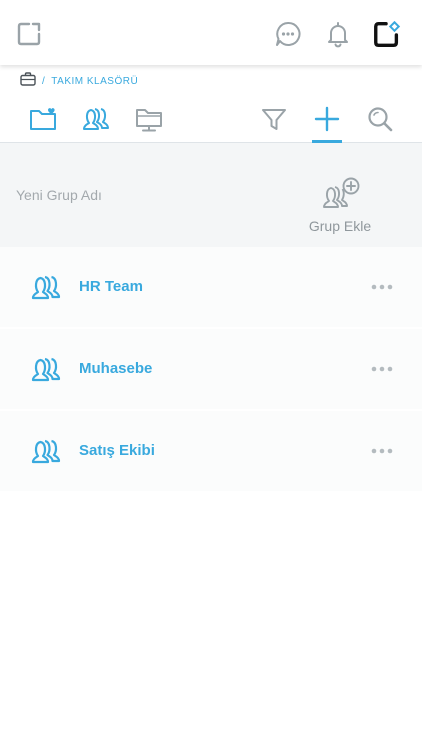 This screenshot has width=422, height=750. What do you see at coordinates (111, 286) in the screenshot?
I see `group-name: HR Team` at bounding box center [111, 286].